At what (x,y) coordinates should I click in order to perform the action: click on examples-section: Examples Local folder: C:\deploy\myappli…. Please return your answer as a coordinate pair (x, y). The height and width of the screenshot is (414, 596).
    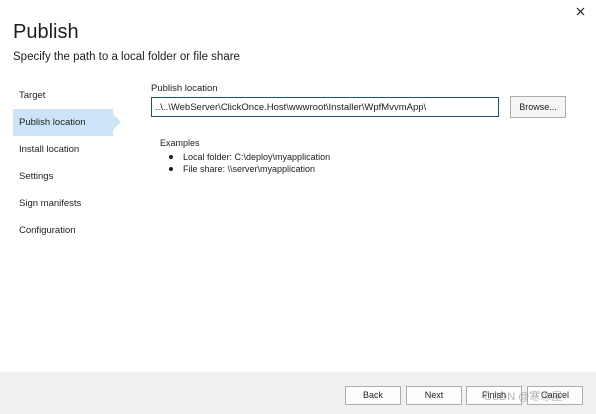
    Looking at the image, I should click on (245, 156).